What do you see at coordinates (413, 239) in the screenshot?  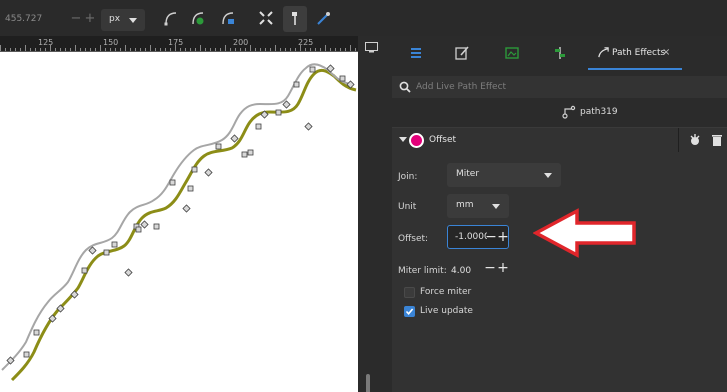 I see `offset-label: Offset:` at bounding box center [413, 239].